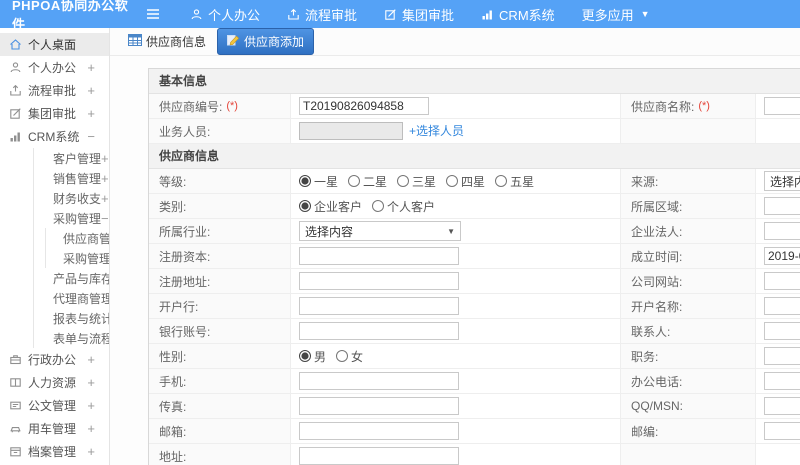 This screenshot has height=465, width=800. I want to click on sidebar-item: 人力资源 +, so click(54, 382).